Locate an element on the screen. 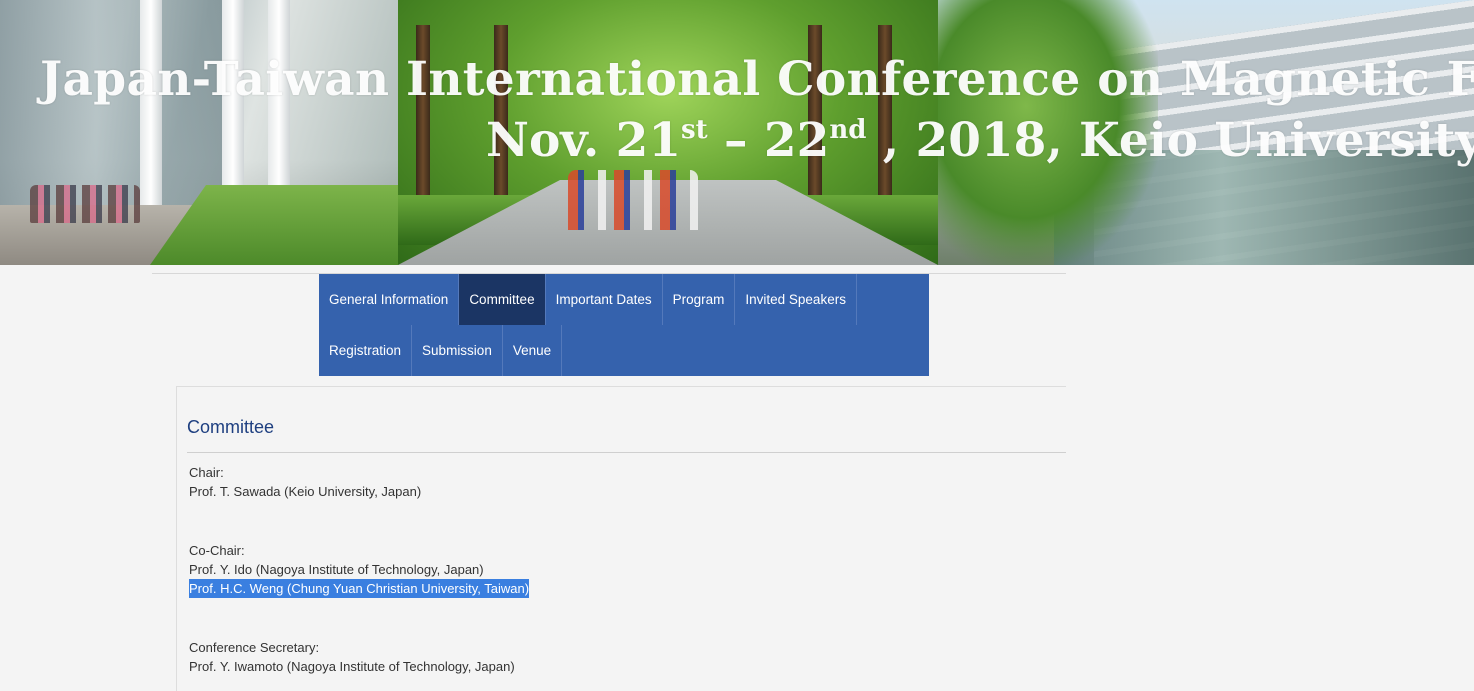 The width and height of the screenshot is (1474, 691). nav-item-registration: Registration is located at coordinates (366, 350).